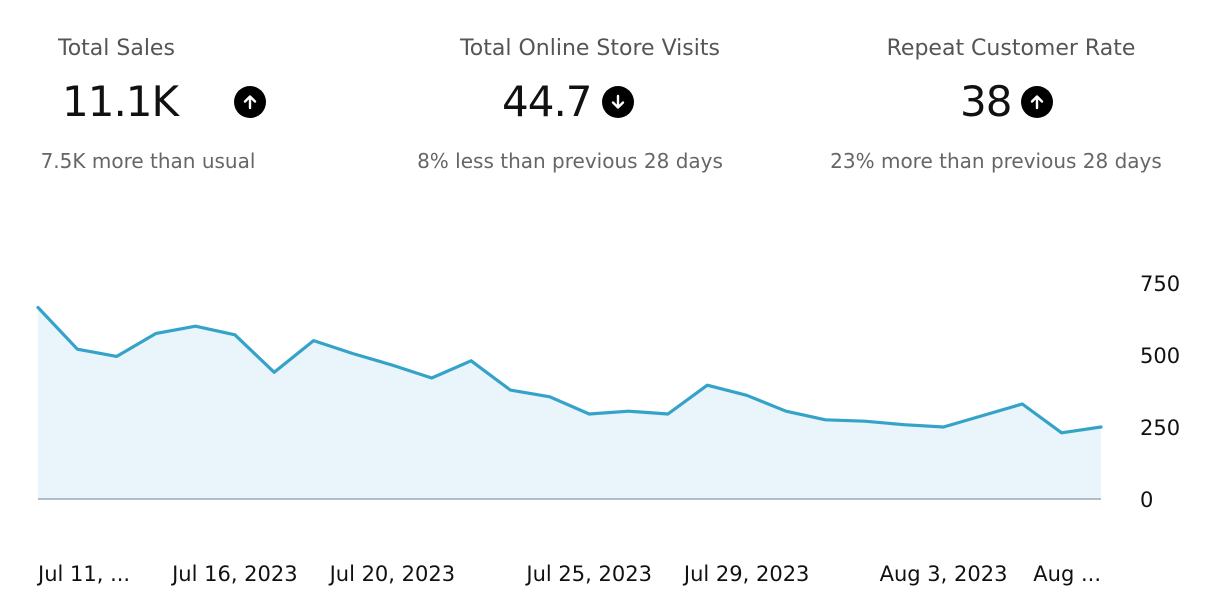  I want to click on x-tick-label: Aug 3, 2023, so click(944, 574).